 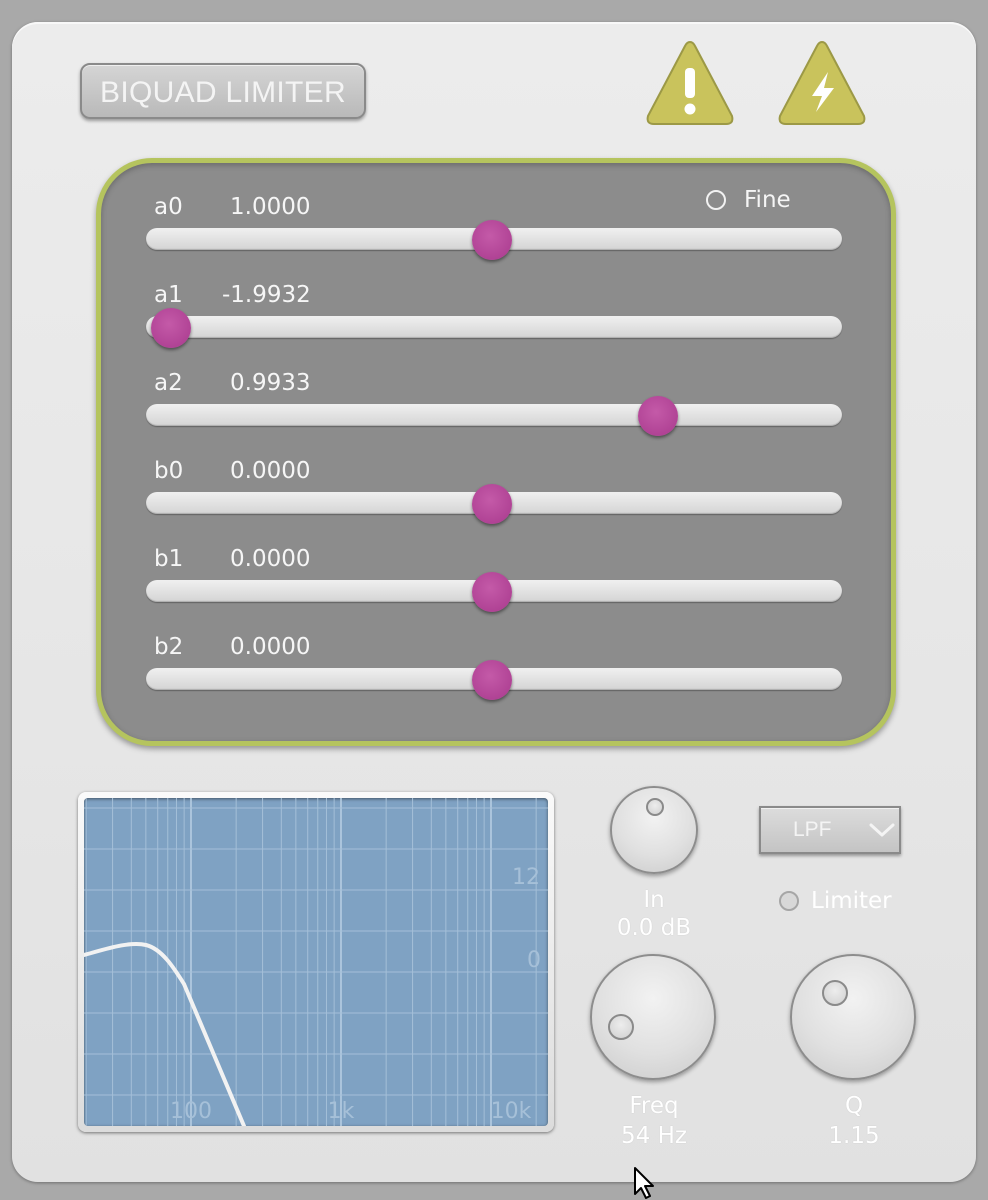 I want to click on lightning-bolt-icon, so click(x=822, y=83).